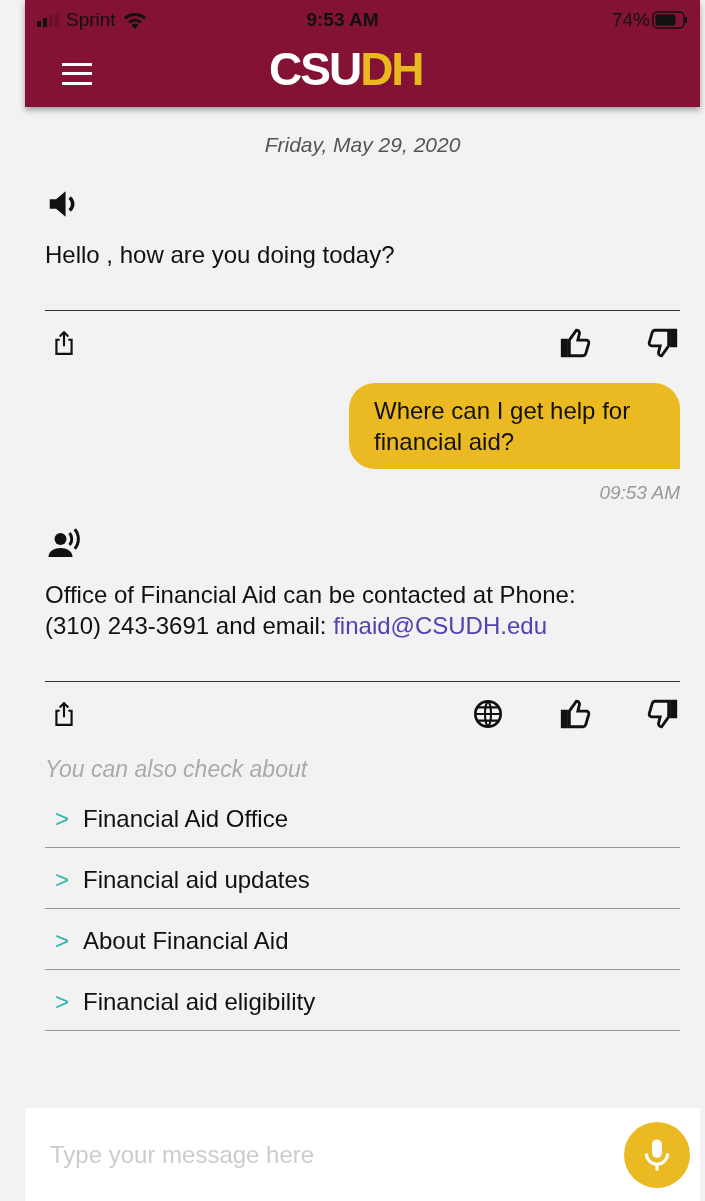  Describe the element at coordinates (362, 145) in the screenshot. I see `date-label: Friday, May 29, 2020` at that location.